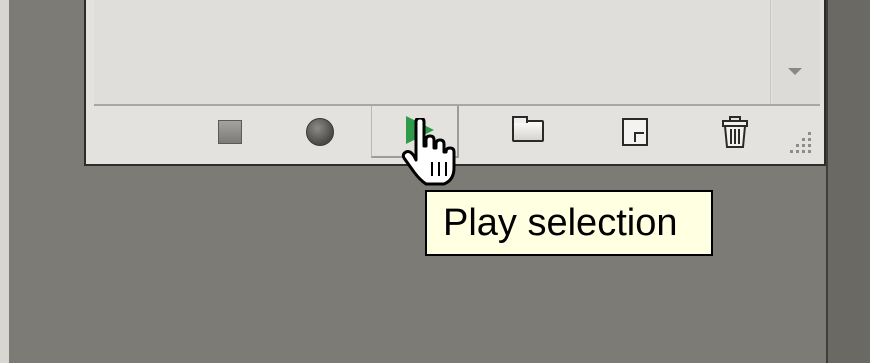  I want to click on stop-icon, so click(230, 132).